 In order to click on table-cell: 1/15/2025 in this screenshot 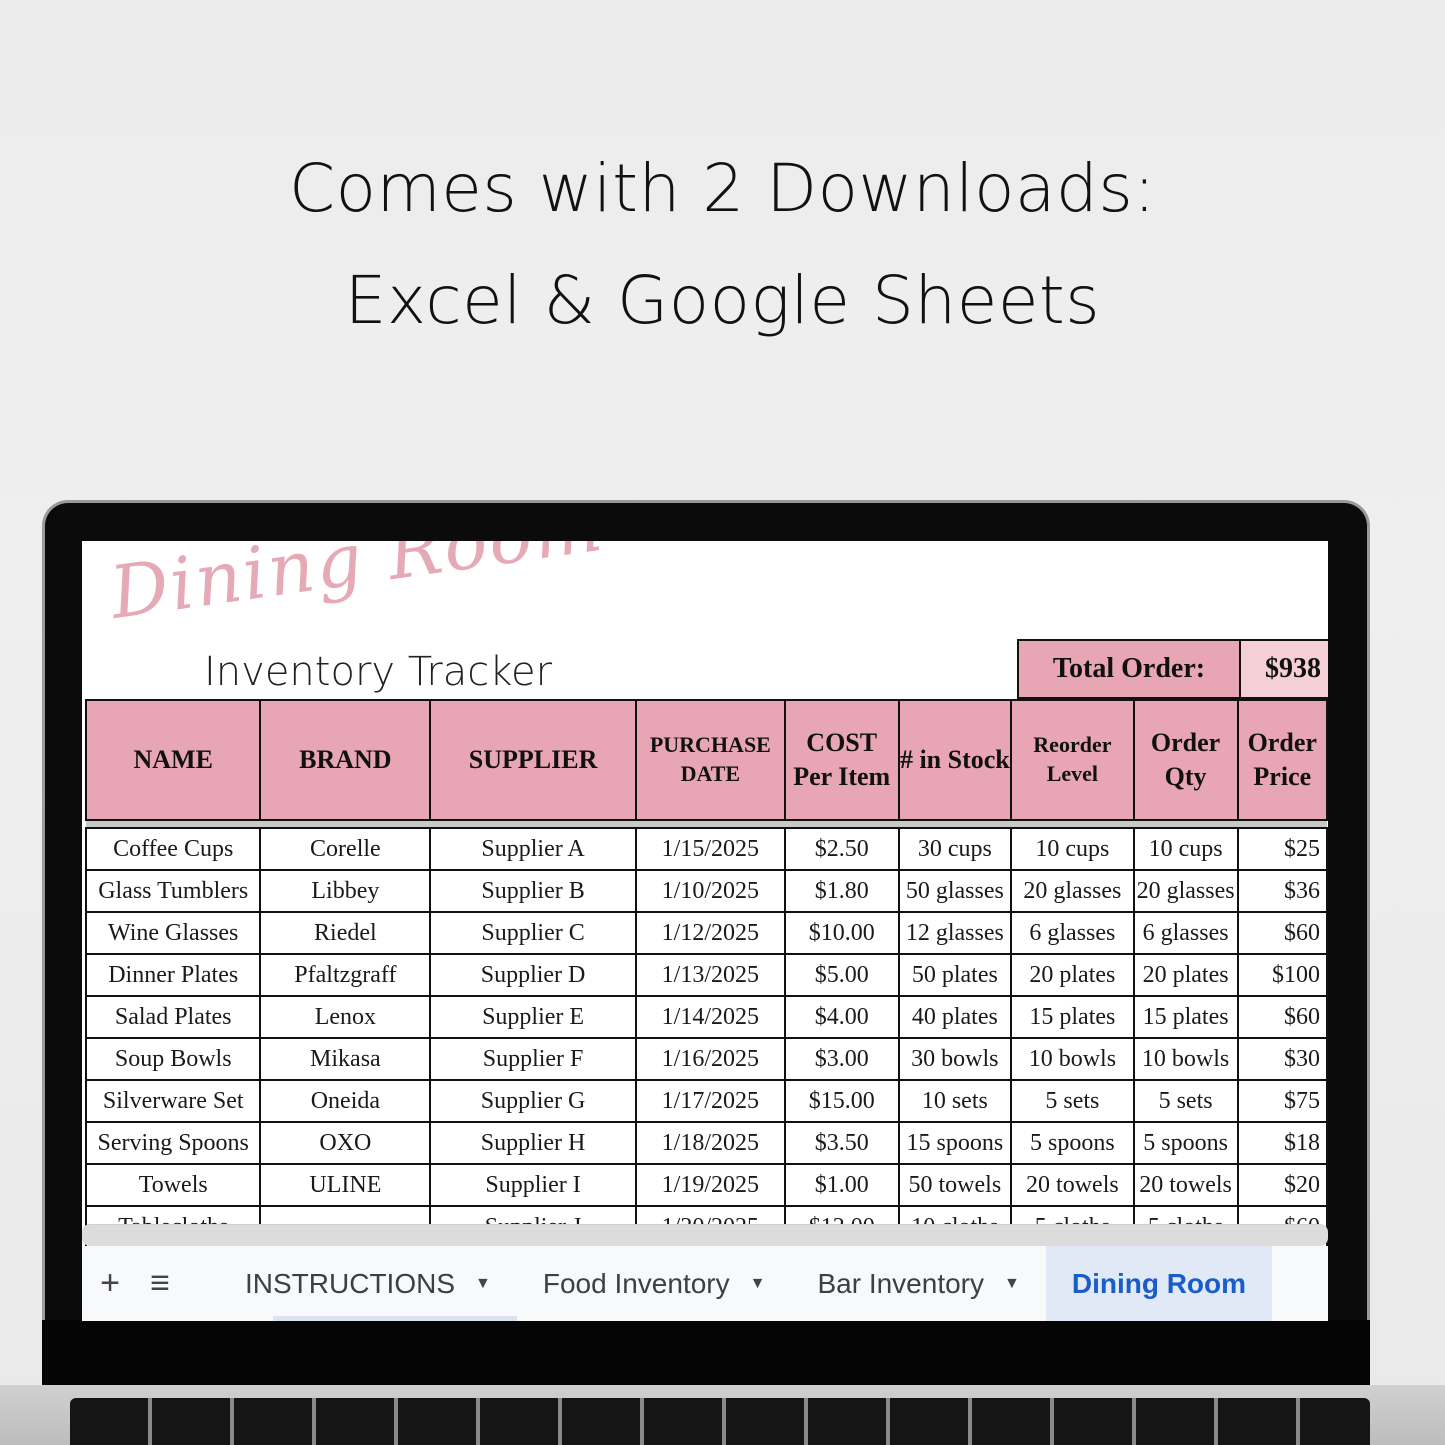, I will do `click(710, 849)`.